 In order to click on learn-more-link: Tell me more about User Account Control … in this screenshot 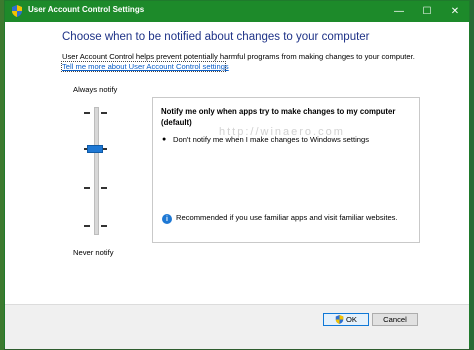, I will do `click(145, 66)`.